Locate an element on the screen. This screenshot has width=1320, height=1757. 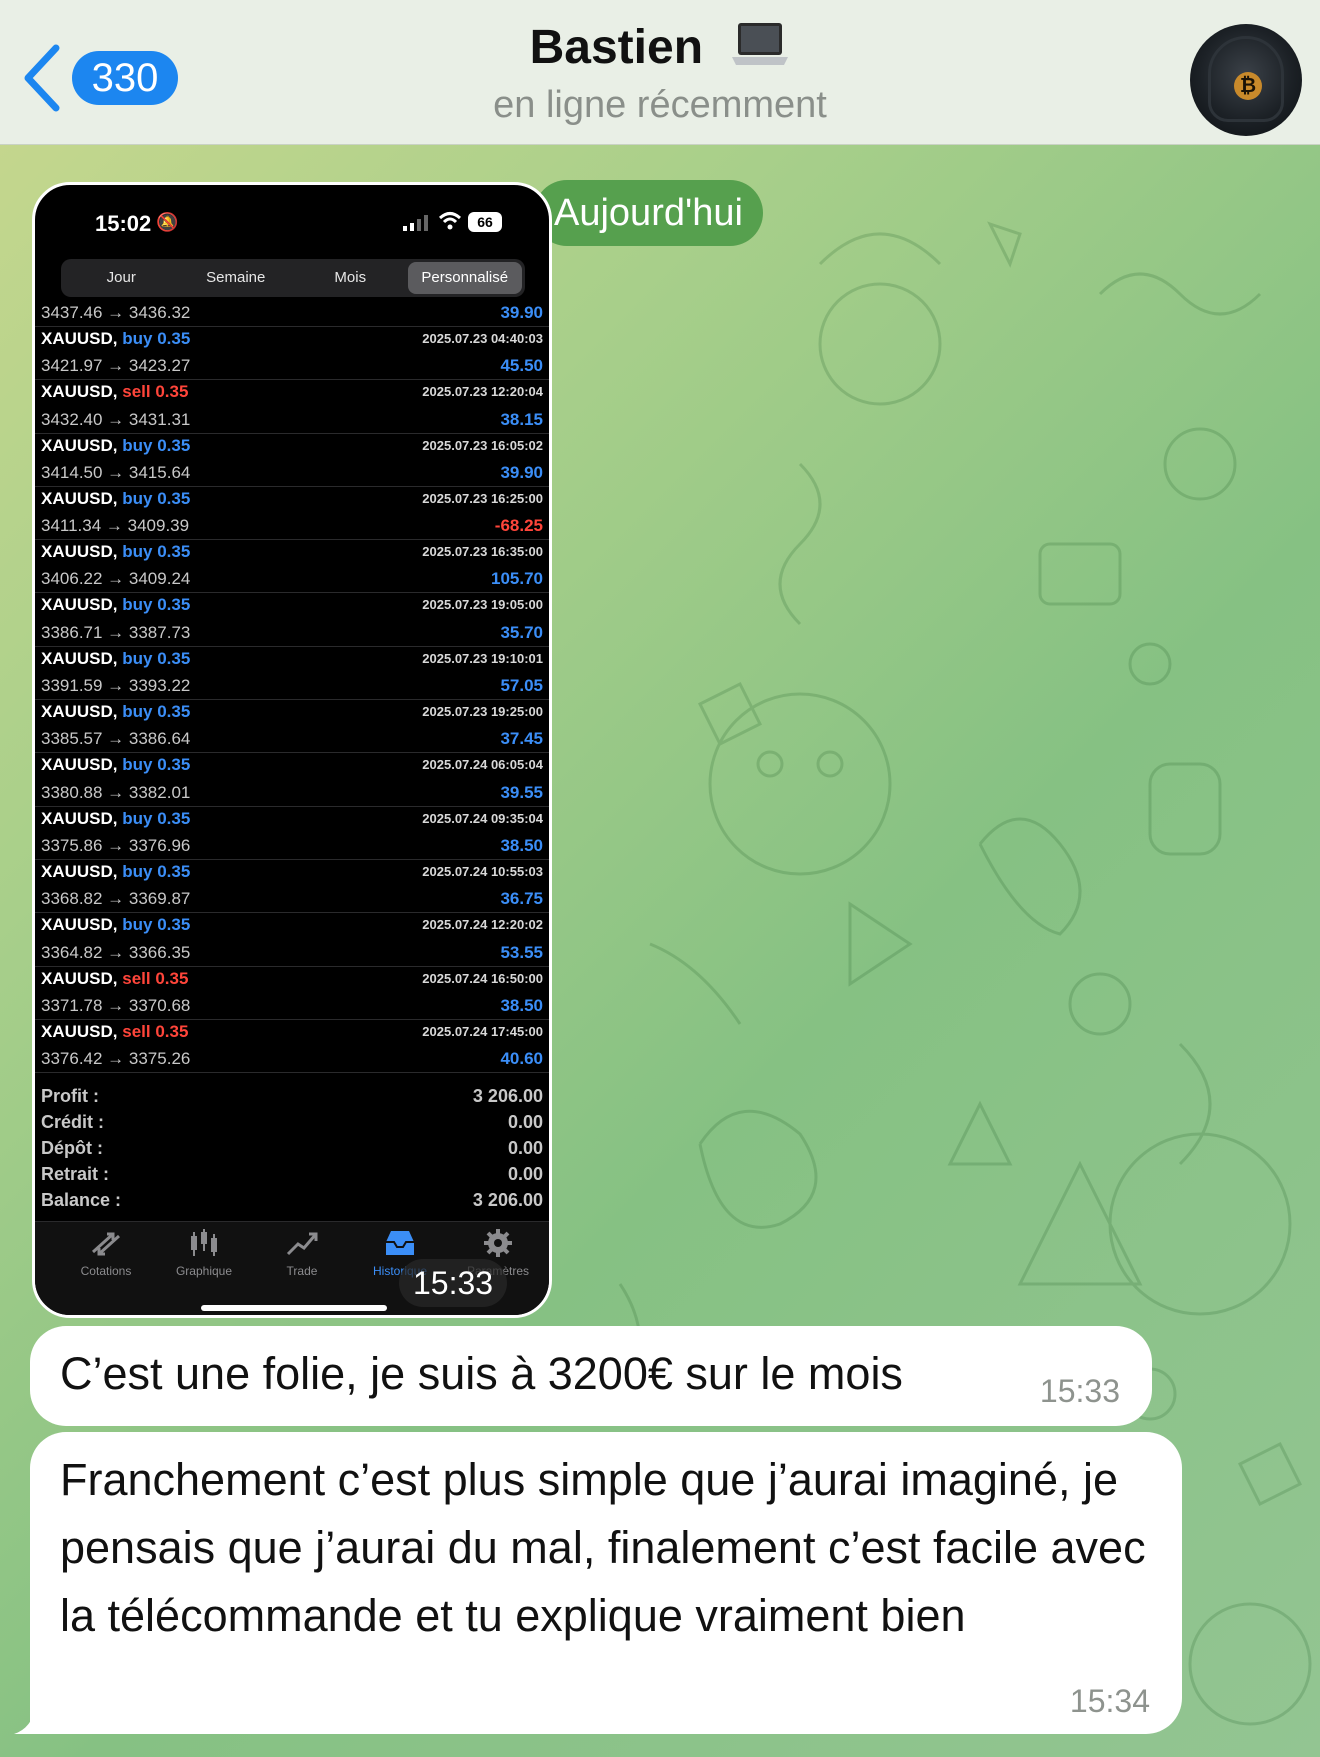
chat-header: 330 Bastien en ligne récemment ₿ is located at coordinates (660, 72).